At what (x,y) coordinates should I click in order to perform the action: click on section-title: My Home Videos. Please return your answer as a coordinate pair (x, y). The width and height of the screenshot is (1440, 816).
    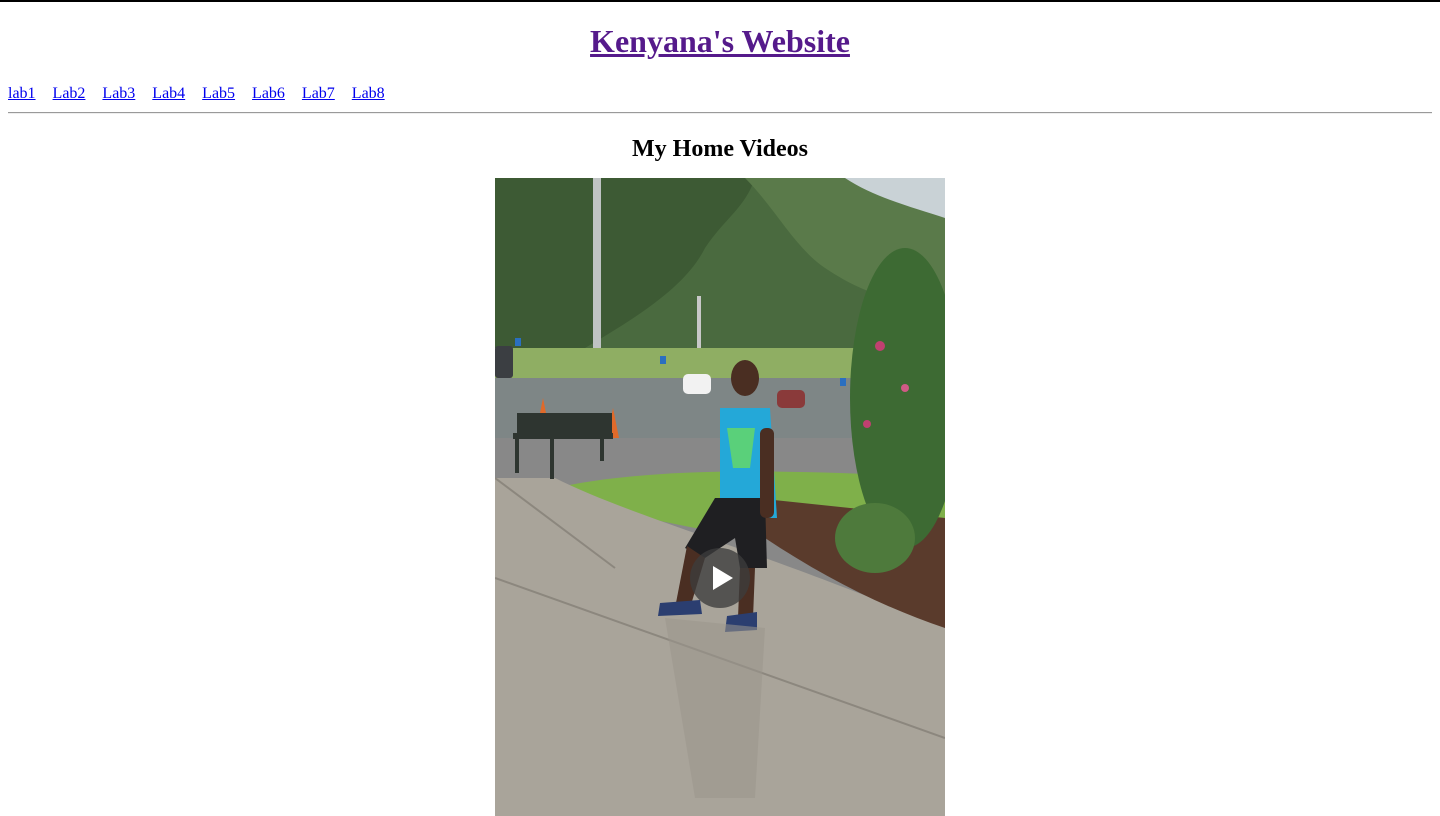
    Looking at the image, I should click on (720, 149).